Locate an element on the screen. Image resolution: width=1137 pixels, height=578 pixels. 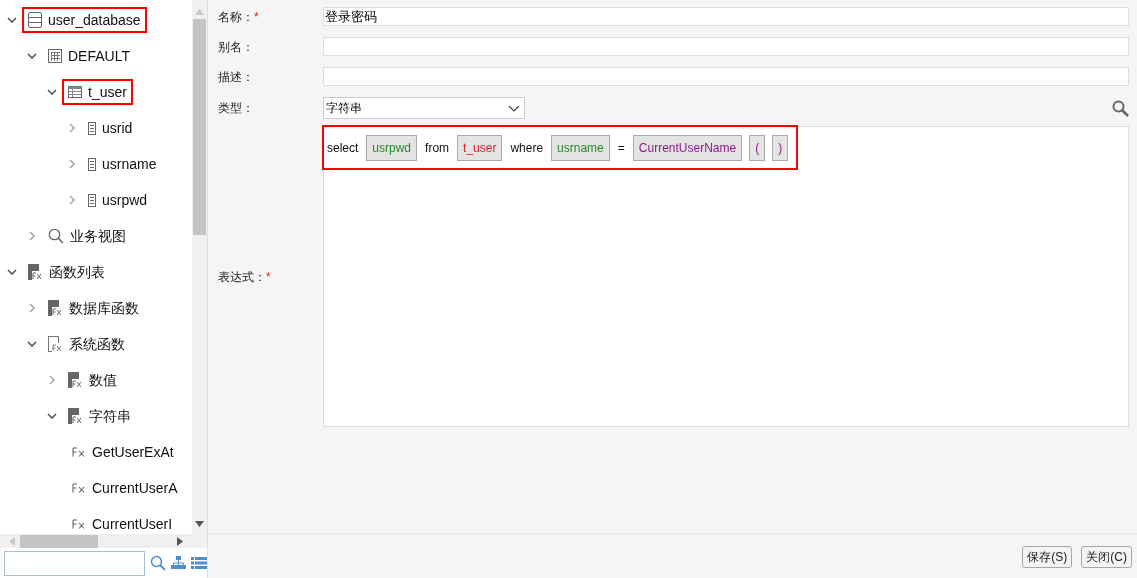
field-label: 名称： is located at coordinates (236, 17).